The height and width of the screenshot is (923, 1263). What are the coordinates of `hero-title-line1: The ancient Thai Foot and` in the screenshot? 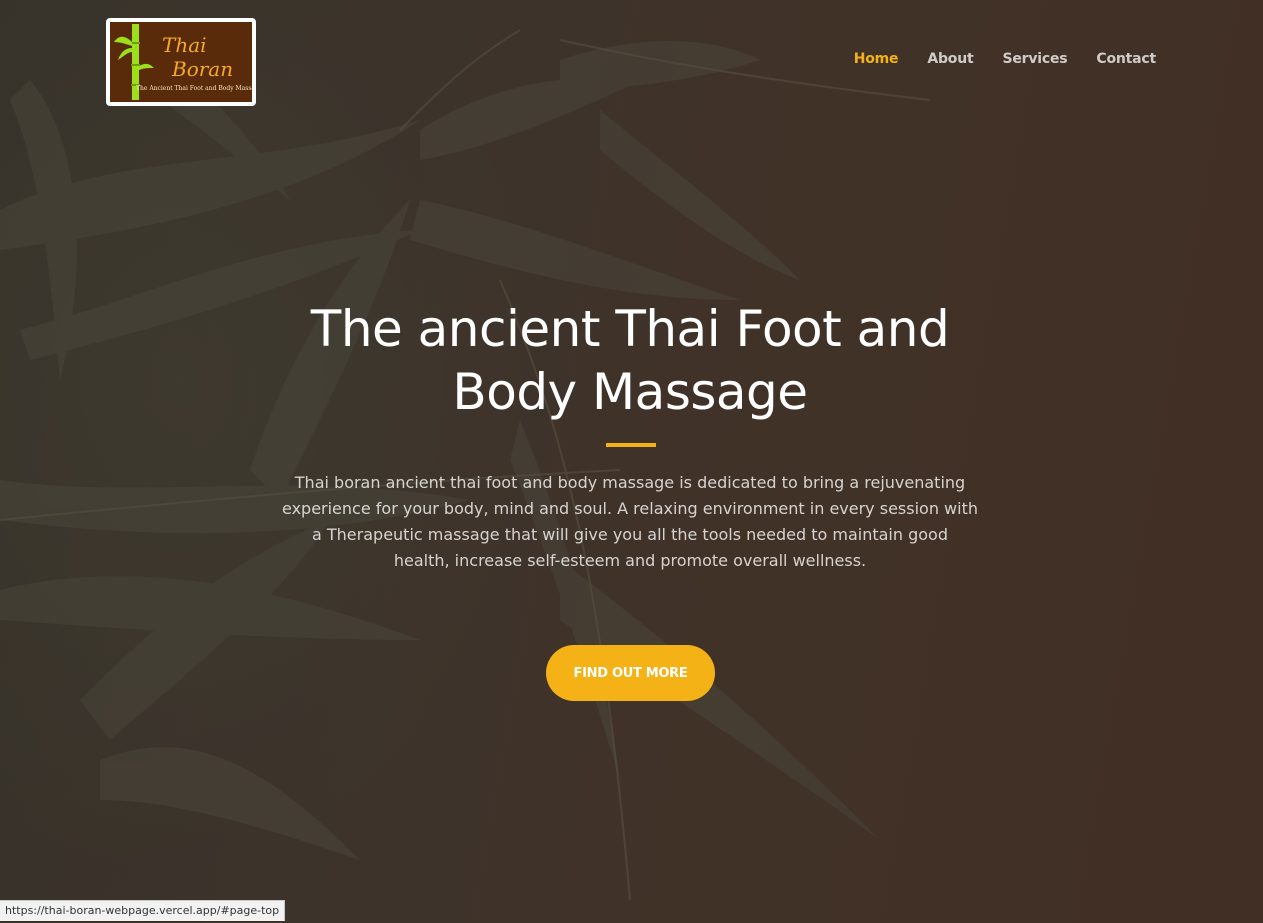 It's located at (630, 329).